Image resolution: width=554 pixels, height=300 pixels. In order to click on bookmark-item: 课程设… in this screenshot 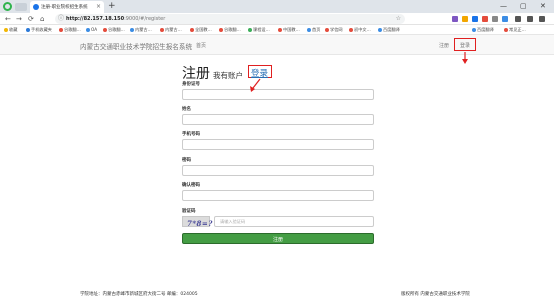, I will do `click(259, 30)`.